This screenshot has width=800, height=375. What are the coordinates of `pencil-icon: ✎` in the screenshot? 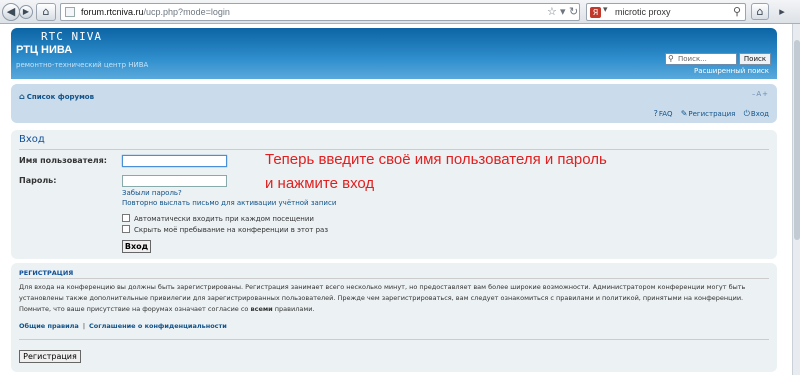 It's located at (684, 113).